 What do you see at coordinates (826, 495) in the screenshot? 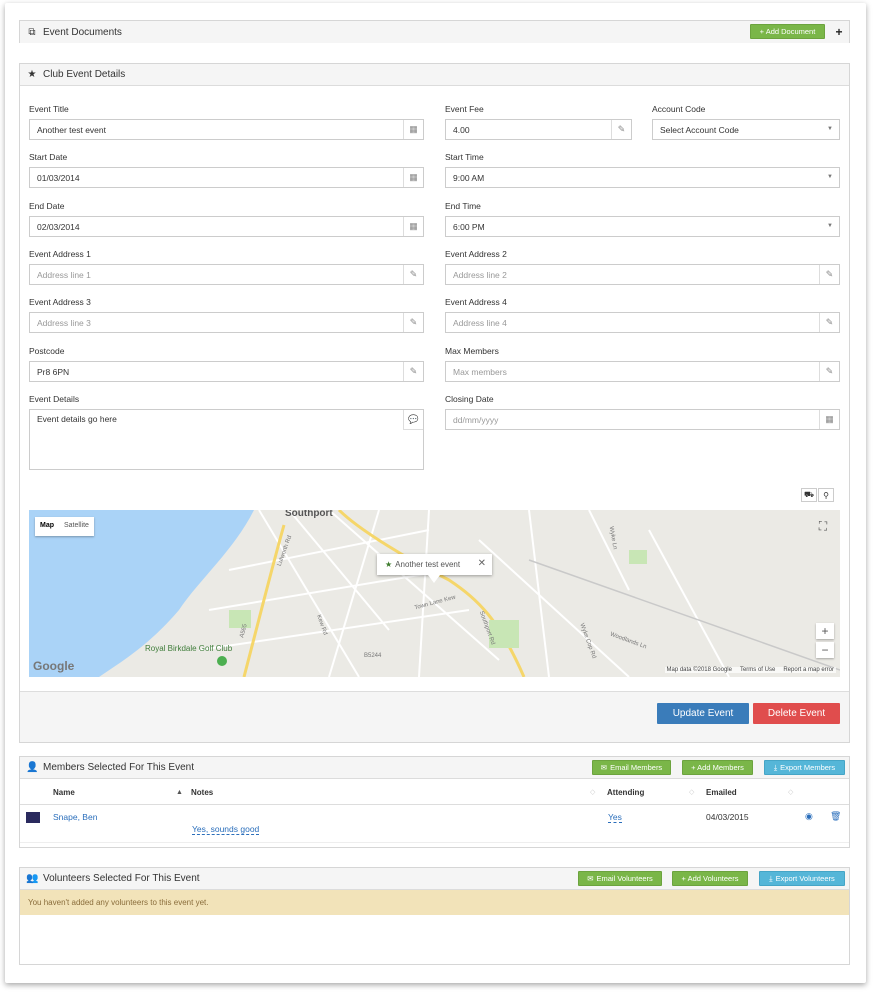
I see `zoom-icon: ⚲` at bounding box center [826, 495].